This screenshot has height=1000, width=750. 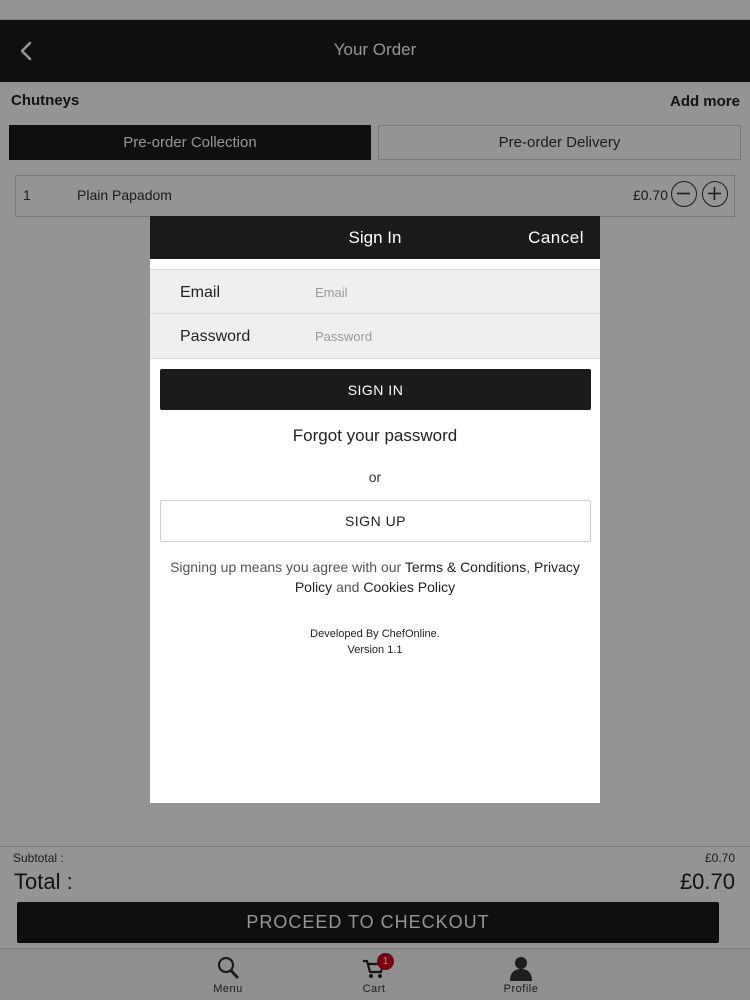 What do you see at coordinates (375, 436) in the screenshot?
I see `forgot-password-link: Forgot your password` at bounding box center [375, 436].